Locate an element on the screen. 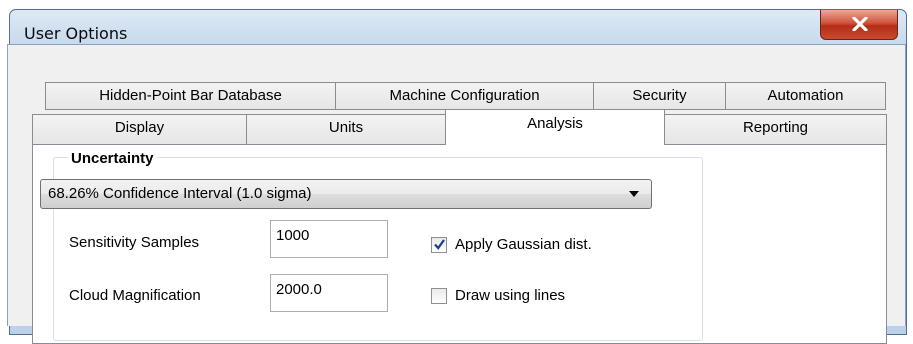 Image resolution: width=913 pixels, height=344 pixels. apply-gaussian-checkbox is located at coordinates (439, 245).